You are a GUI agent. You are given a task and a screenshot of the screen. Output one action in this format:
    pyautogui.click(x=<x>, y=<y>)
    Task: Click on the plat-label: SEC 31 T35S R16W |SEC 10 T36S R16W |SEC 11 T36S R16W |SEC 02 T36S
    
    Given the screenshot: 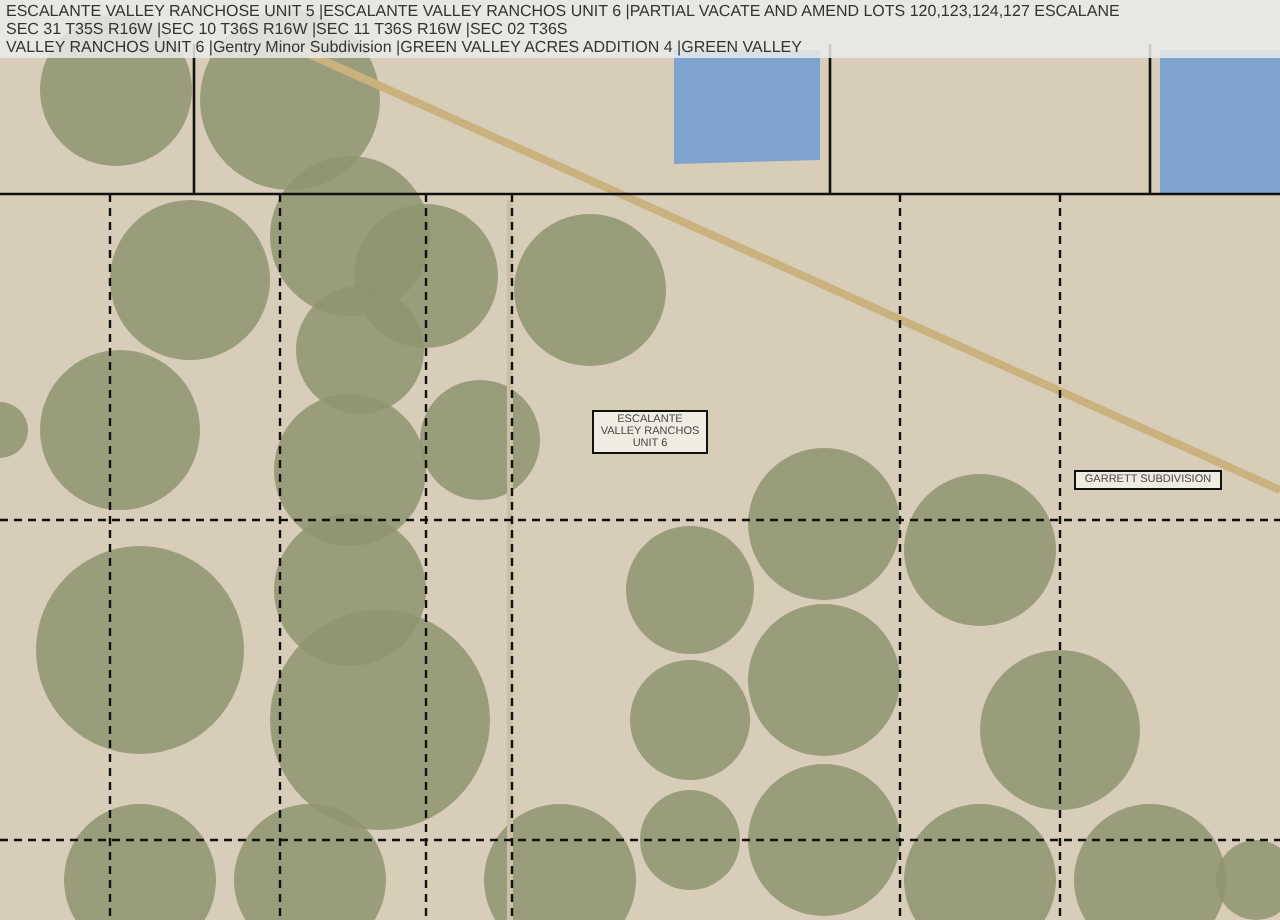 What is the action you would take?
    pyautogui.click(x=288, y=29)
    